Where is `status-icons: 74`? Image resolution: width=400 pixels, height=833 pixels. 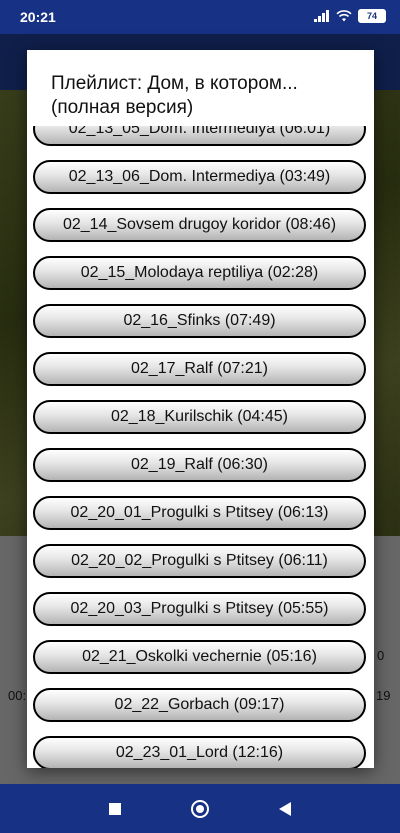
status-icons: 74 is located at coordinates (350, 16).